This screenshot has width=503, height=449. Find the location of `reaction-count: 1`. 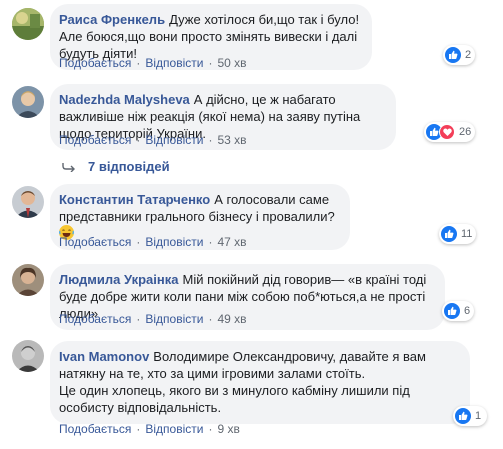

reaction-count: 1 is located at coordinates (478, 416).